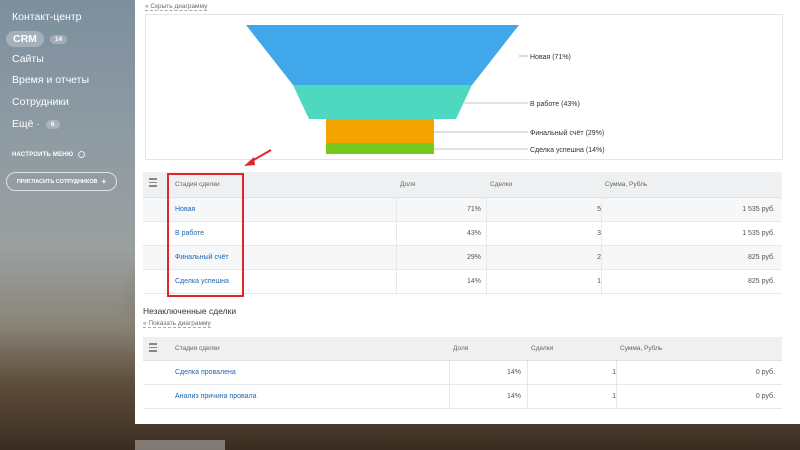  What do you see at coordinates (104, 181) in the screenshot?
I see `plus-icon: +` at bounding box center [104, 181].